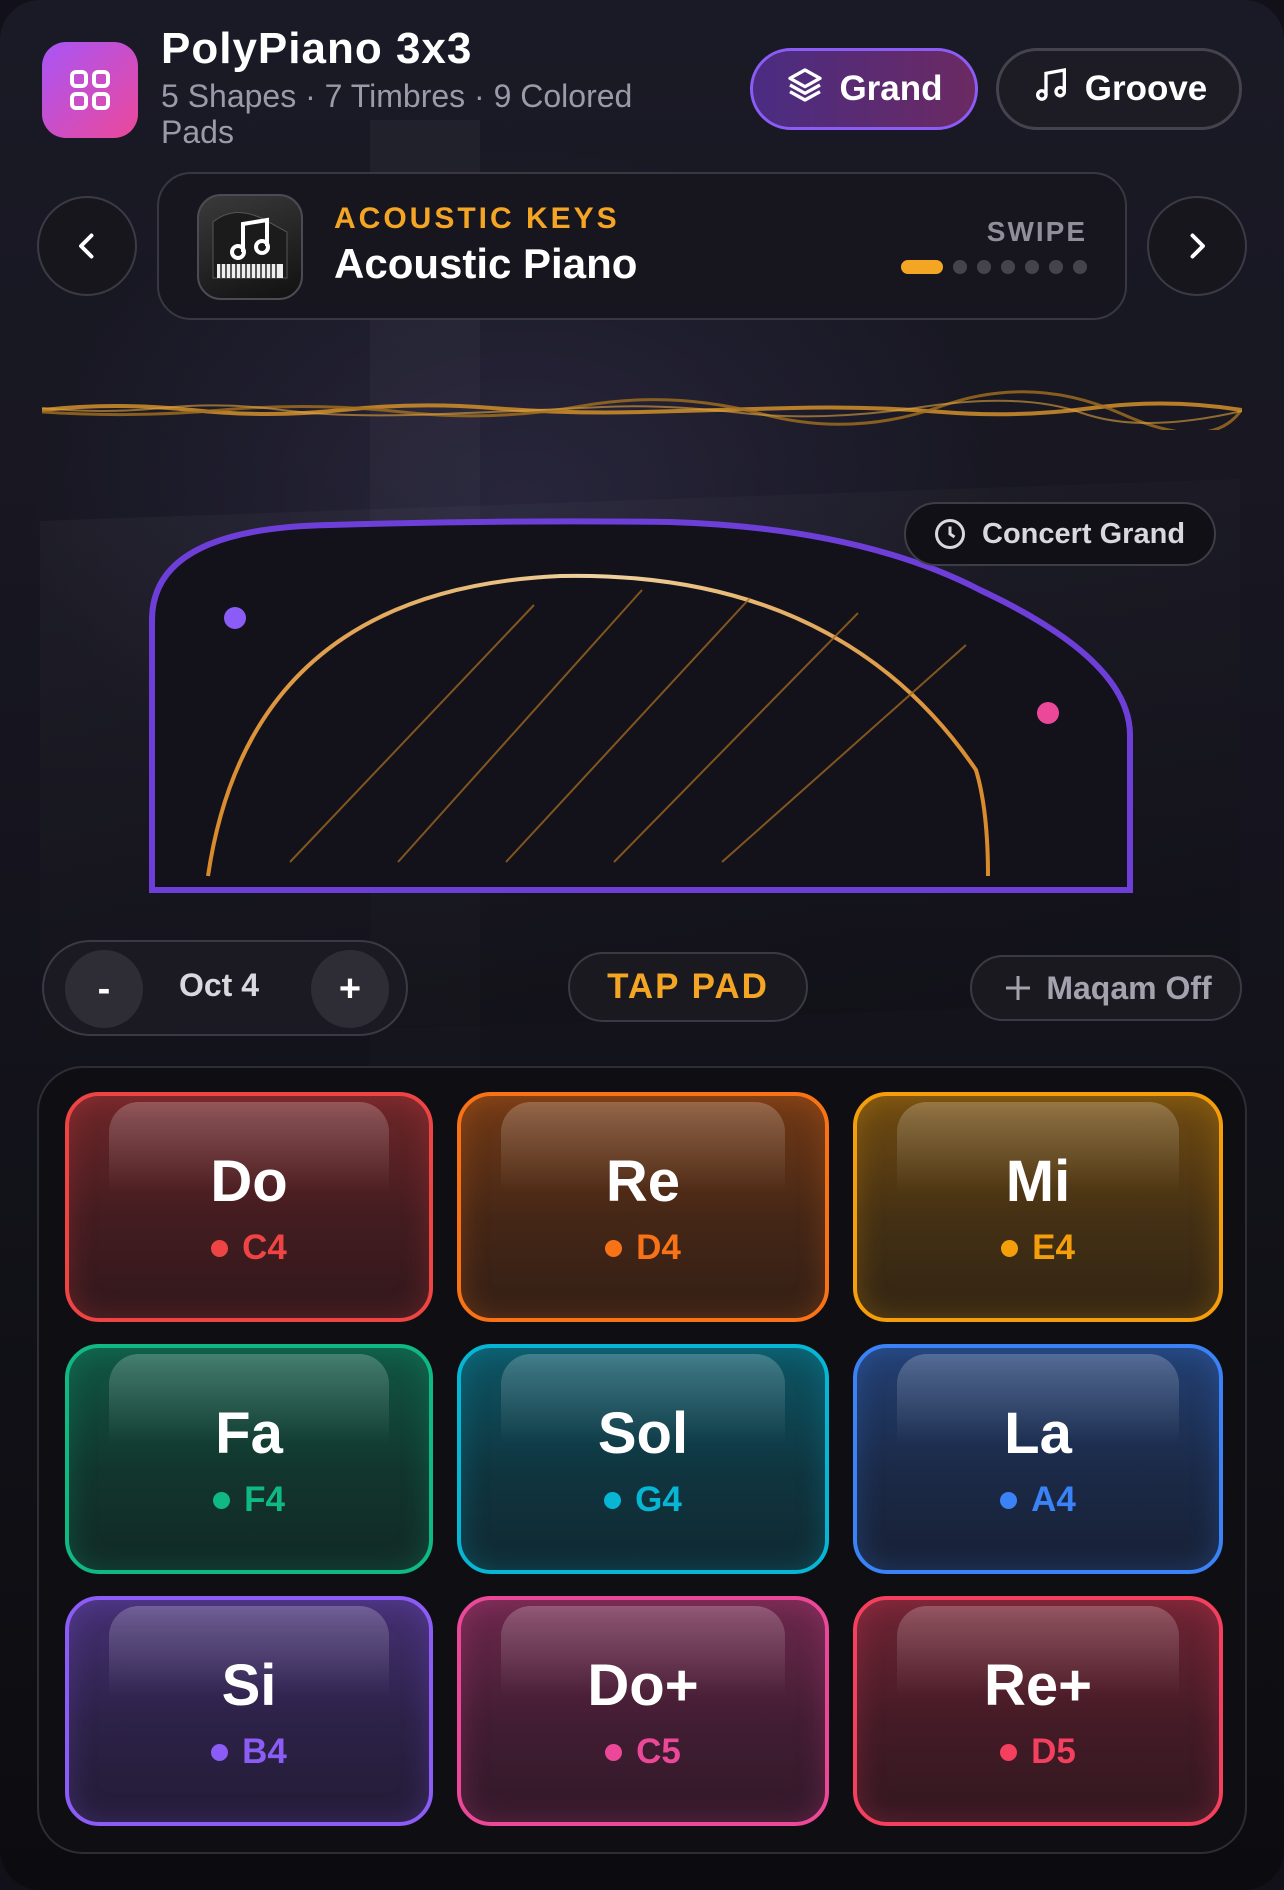 This screenshot has width=1284, height=1890. I want to click on pad-note: D5, so click(1038, 1752).